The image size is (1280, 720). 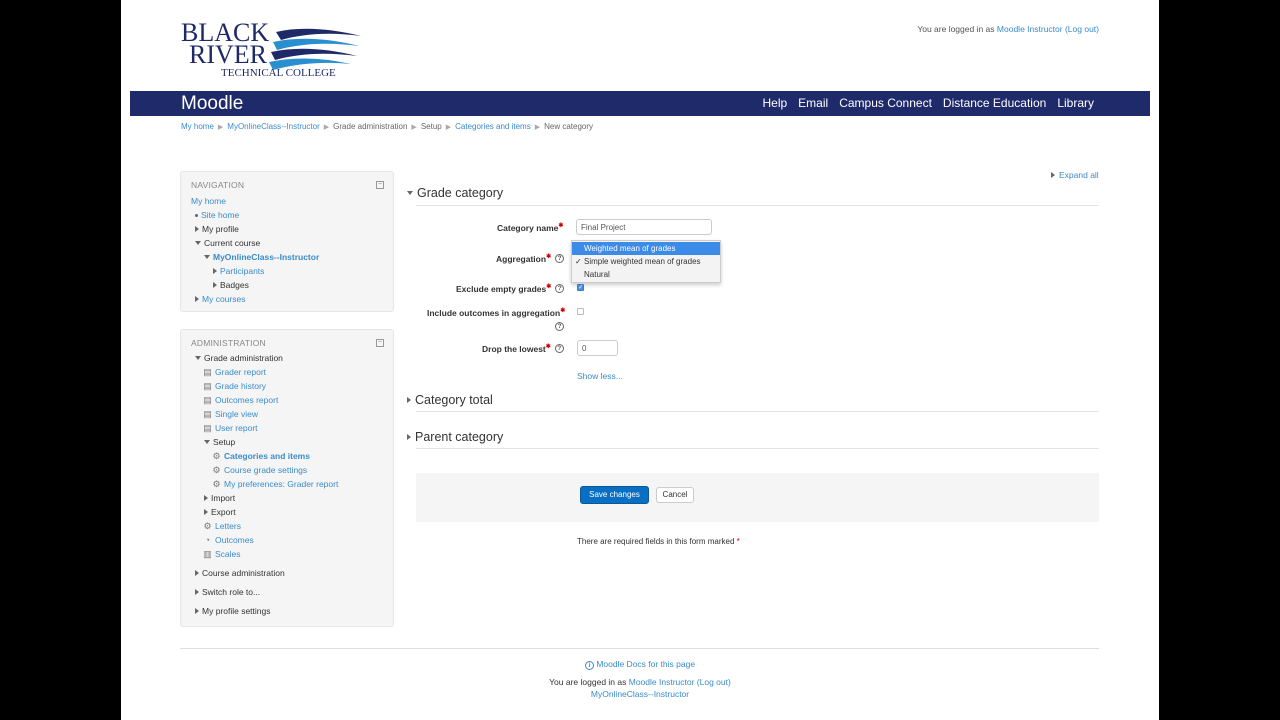 I want to click on admin-grade-history: ▤ Grade history, so click(x=234, y=386).